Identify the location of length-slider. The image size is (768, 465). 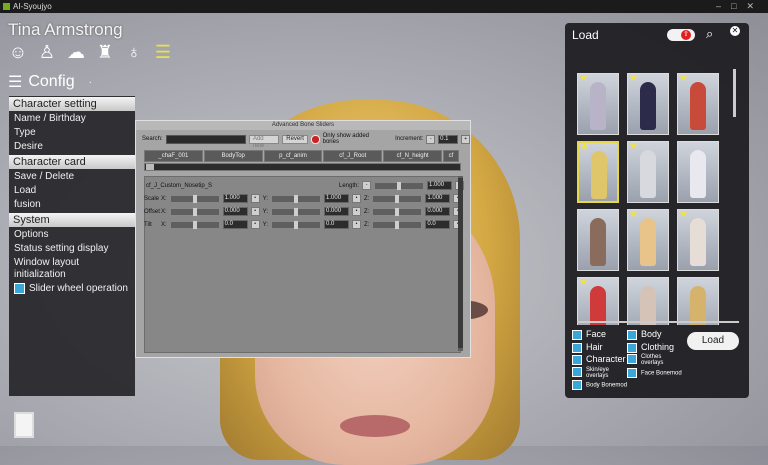
(399, 185).